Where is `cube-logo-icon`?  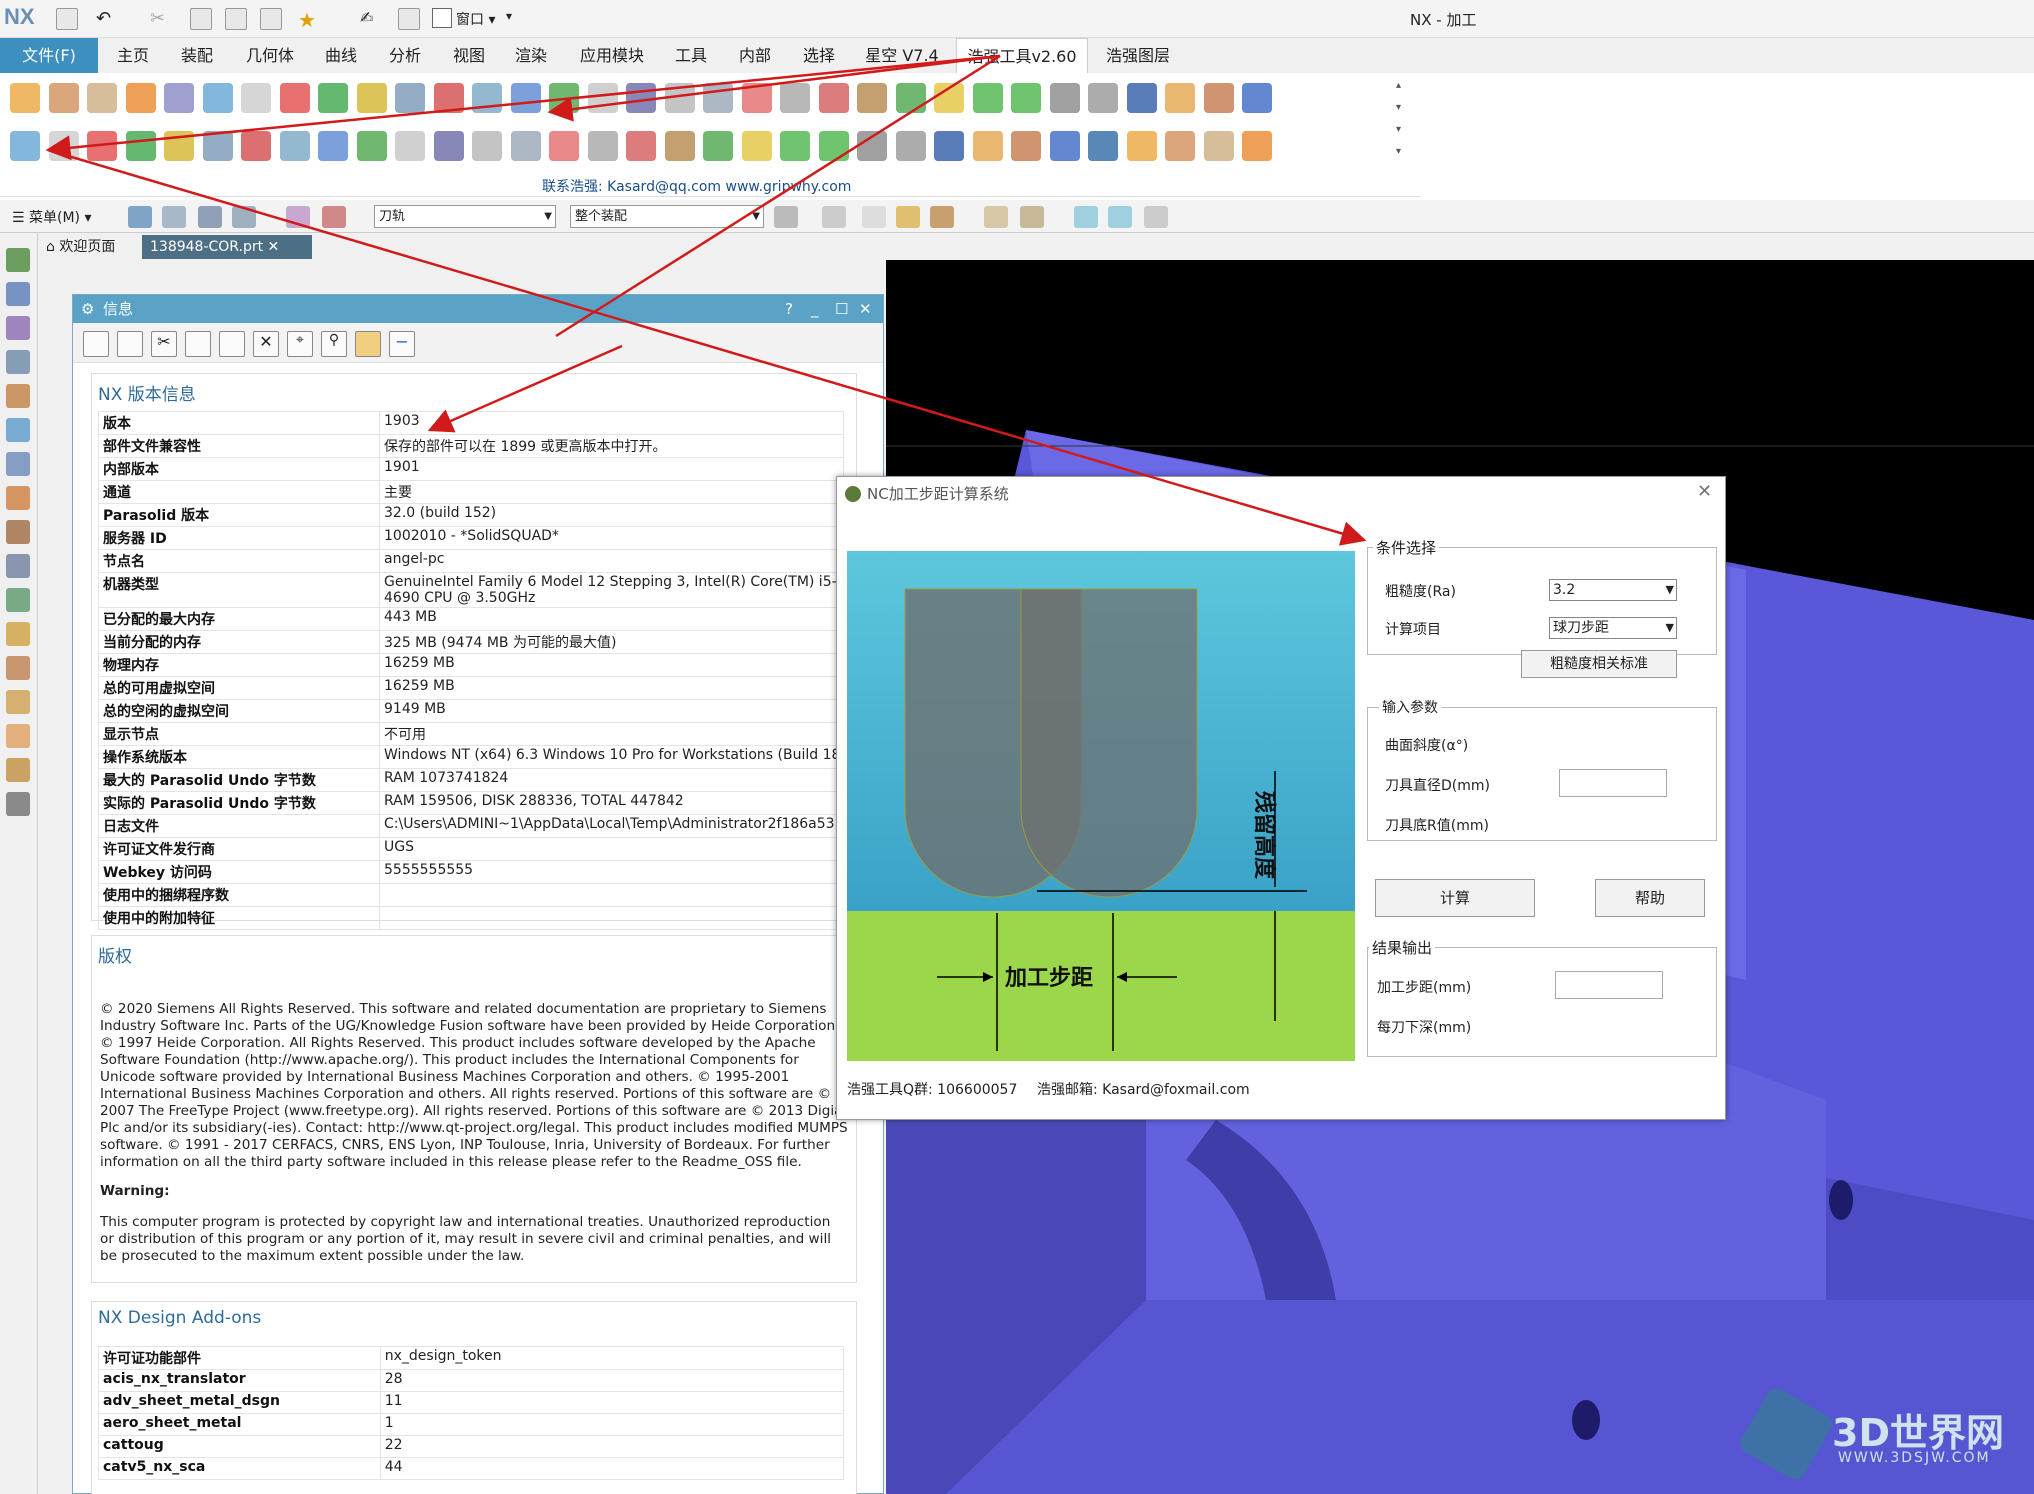 cube-logo-icon is located at coordinates (1786, 1434).